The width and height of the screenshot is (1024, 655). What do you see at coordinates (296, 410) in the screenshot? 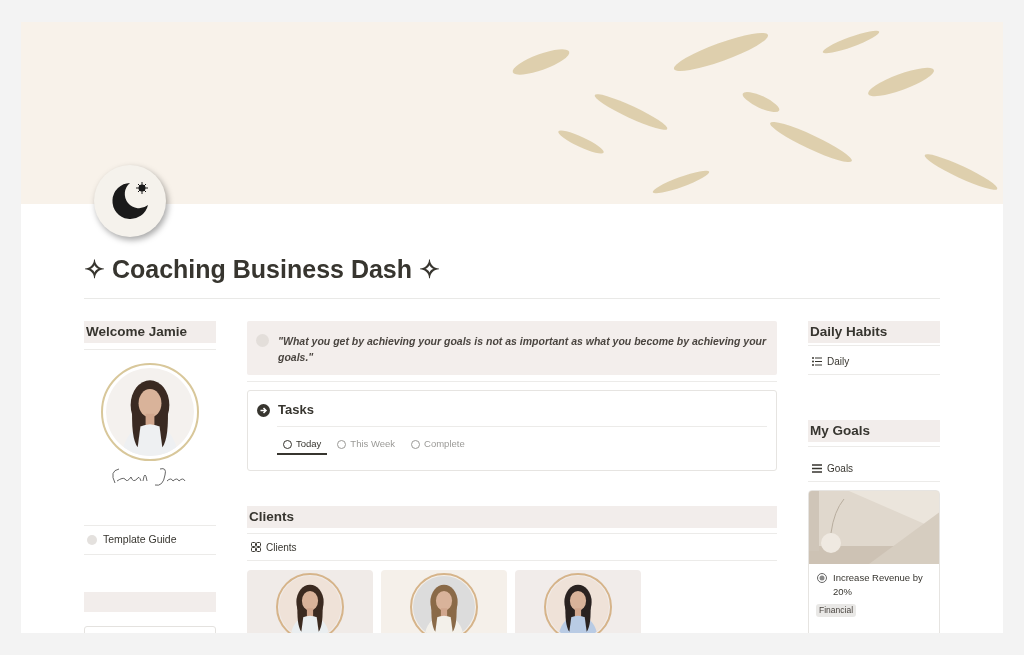
I see `section-title: Tasks` at bounding box center [296, 410].